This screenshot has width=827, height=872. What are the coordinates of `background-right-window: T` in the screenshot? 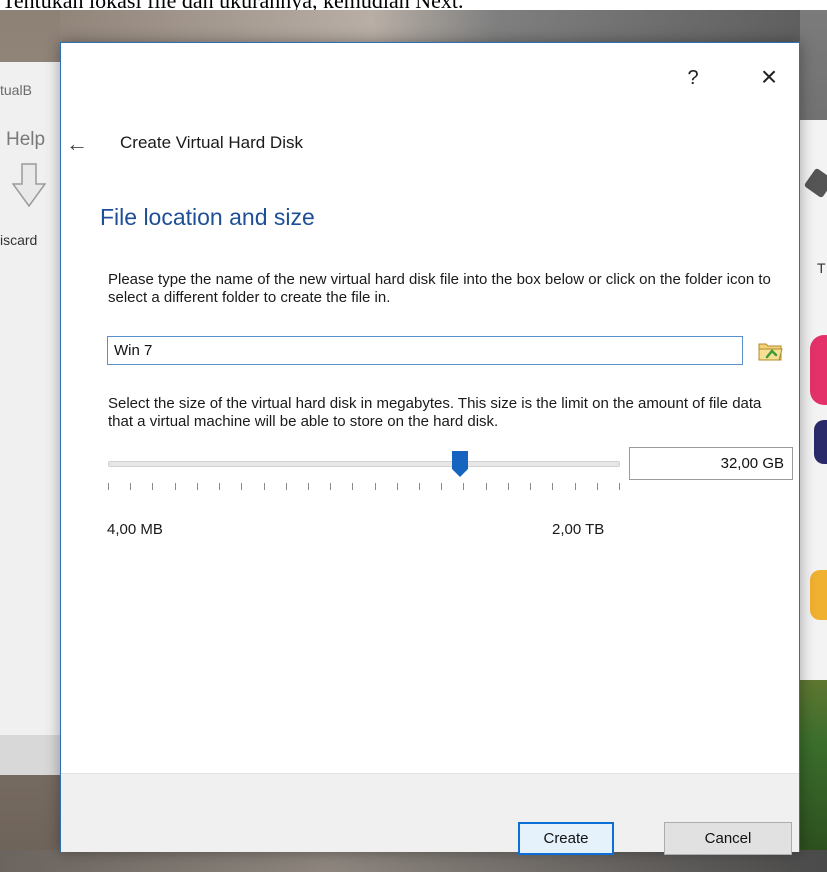 It's located at (813, 400).